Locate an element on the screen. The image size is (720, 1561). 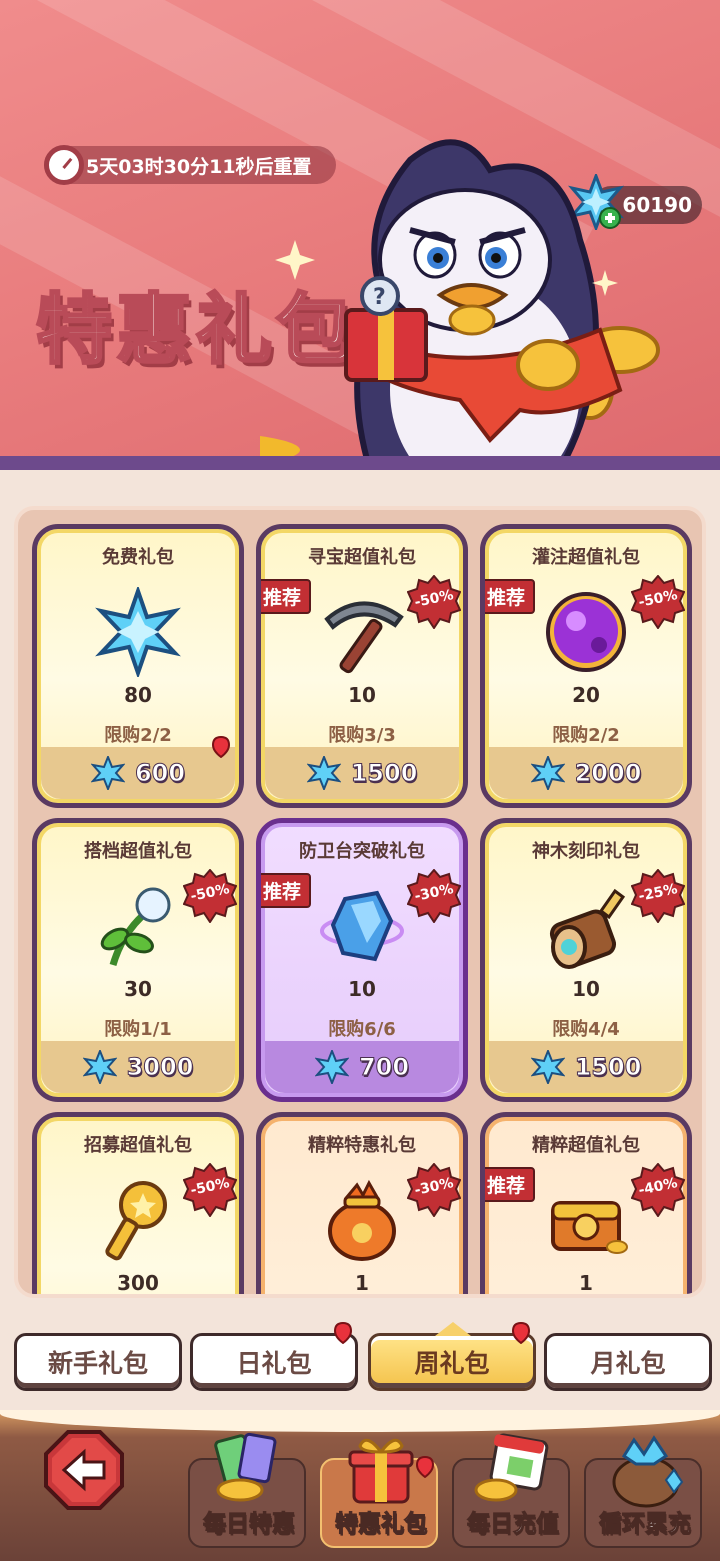
pickaxe-icon is located at coordinates (364, 637).